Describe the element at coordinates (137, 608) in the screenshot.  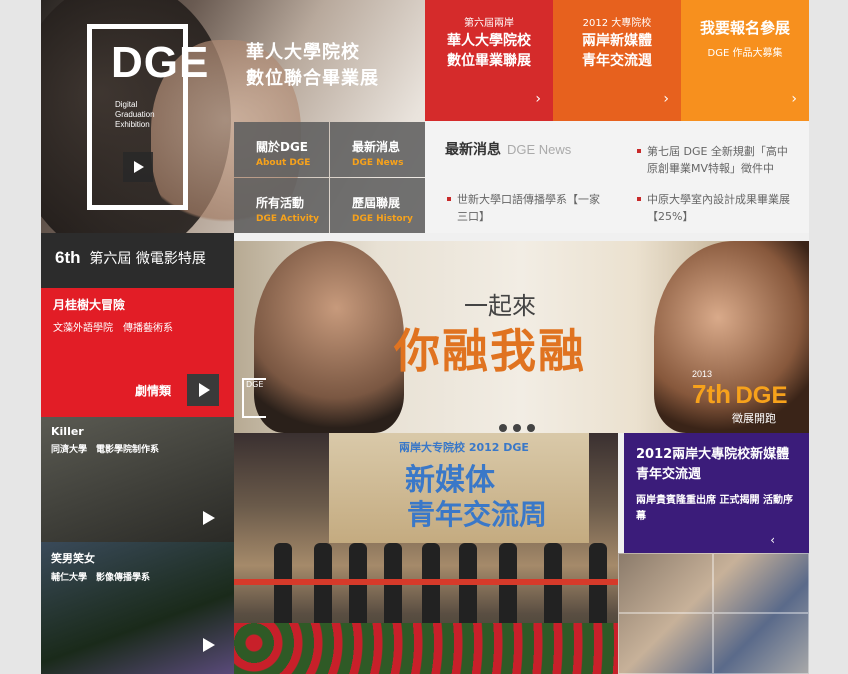
I see `film-card: 笑男笑女 輔仁大學 影像傳播學系` at that location.